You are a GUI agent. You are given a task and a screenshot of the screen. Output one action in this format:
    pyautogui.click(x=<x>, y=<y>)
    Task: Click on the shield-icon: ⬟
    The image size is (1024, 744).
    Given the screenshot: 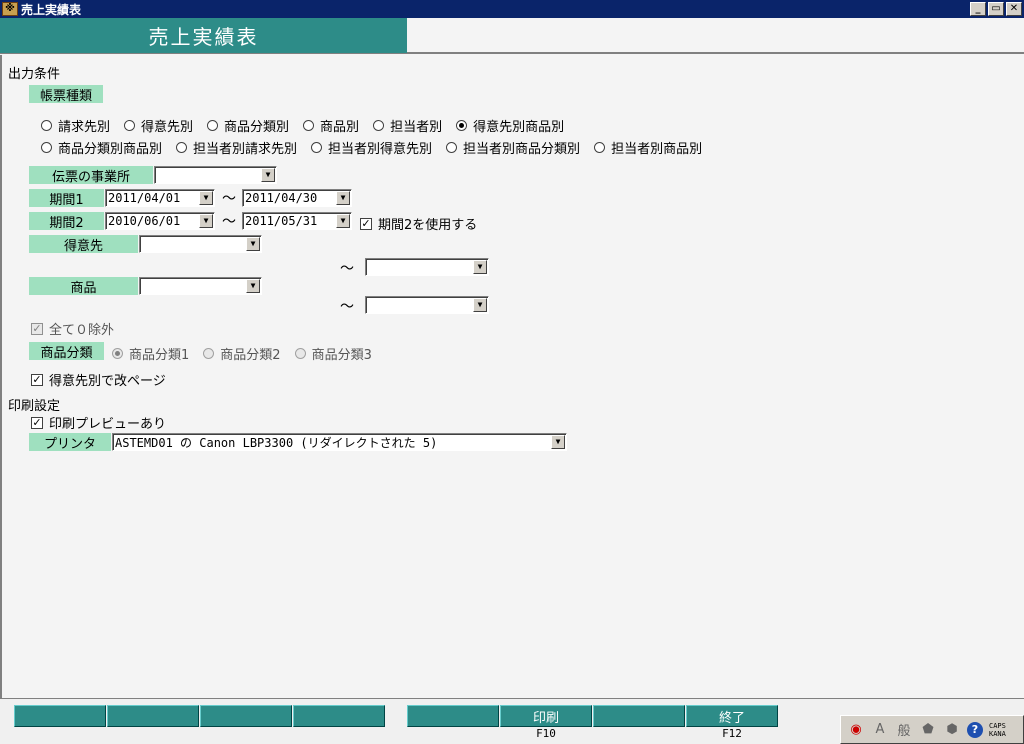 What is the action you would take?
    pyautogui.click(x=928, y=730)
    